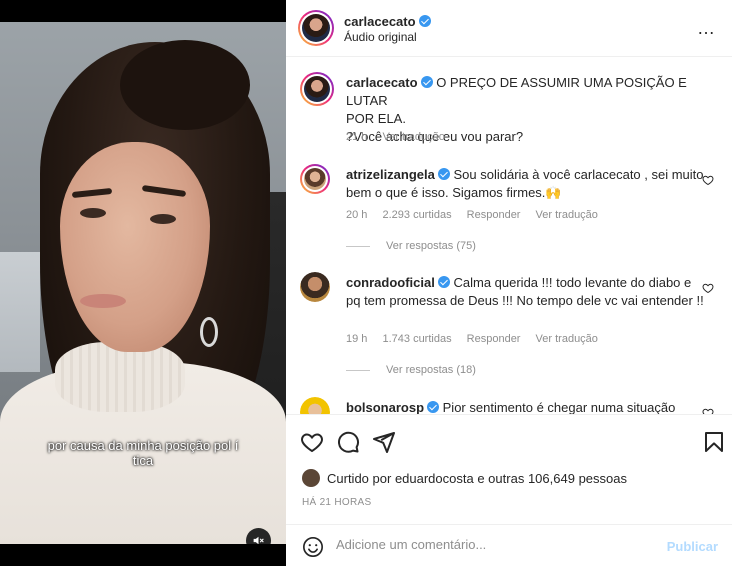  What do you see at coordinates (551, 478) in the screenshot?
I see `liked-count: 106,649` at bounding box center [551, 478].